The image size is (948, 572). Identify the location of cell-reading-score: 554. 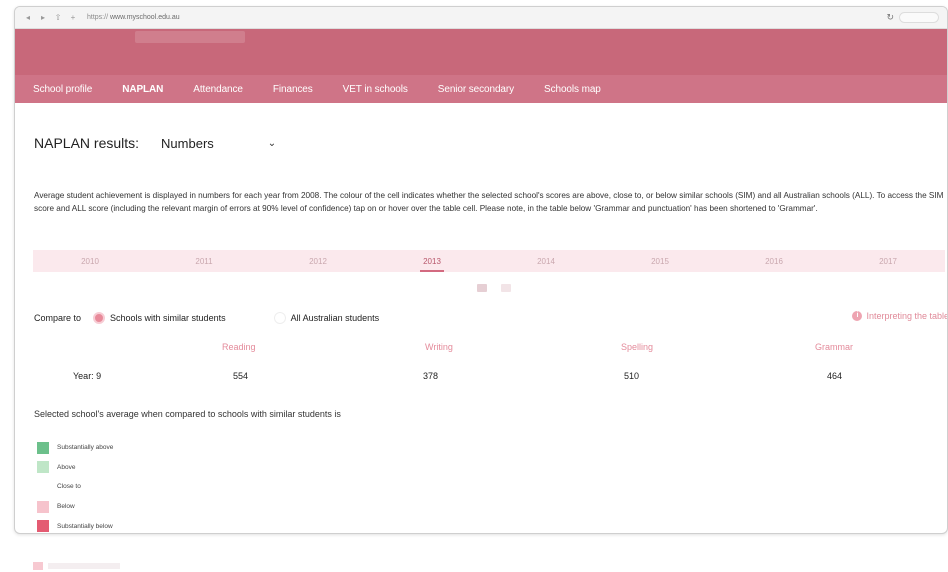
(240, 376).